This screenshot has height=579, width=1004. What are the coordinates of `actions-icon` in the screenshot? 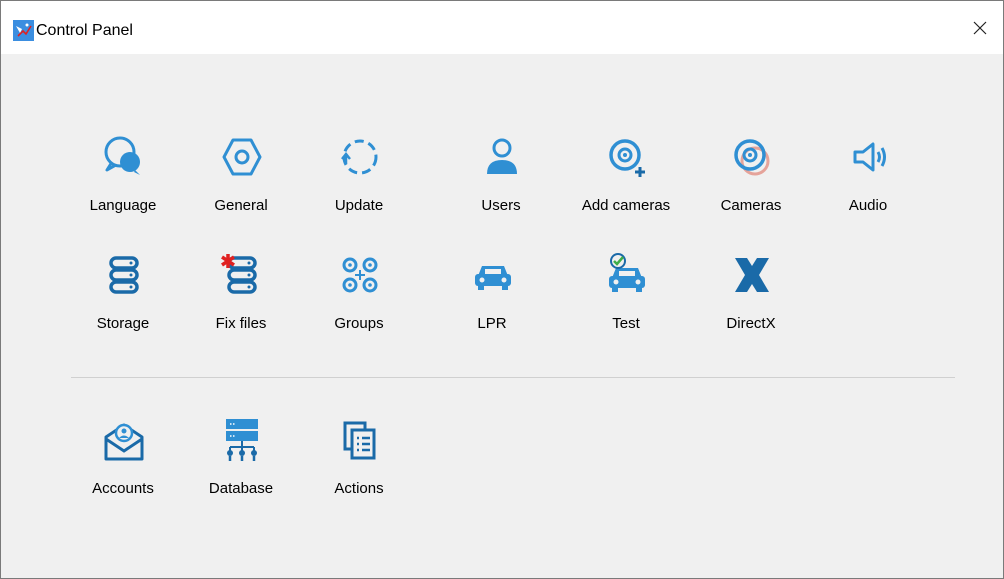 It's located at (359, 440).